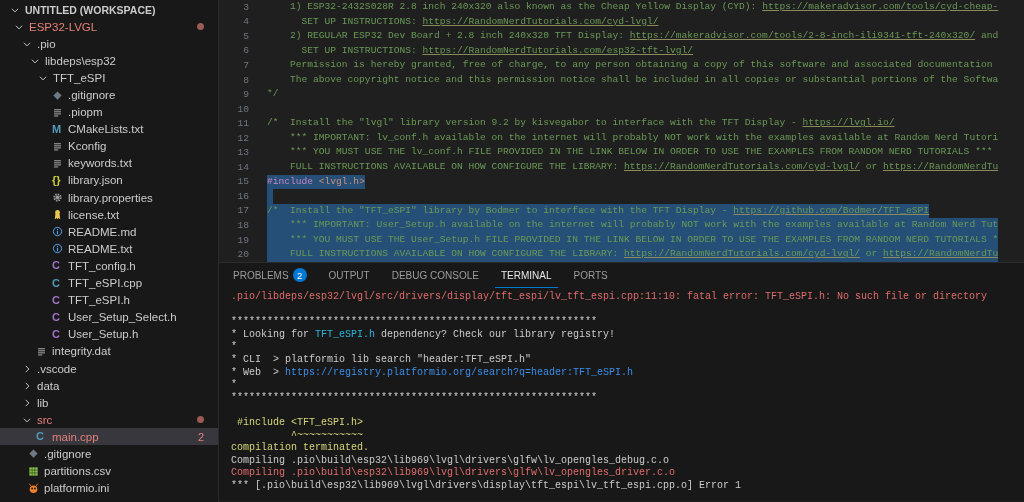 The width and height of the screenshot is (1024, 502). Describe the element at coordinates (109, 437) in the screenshot. I see `file-item: C main.cpp 2` at that location.